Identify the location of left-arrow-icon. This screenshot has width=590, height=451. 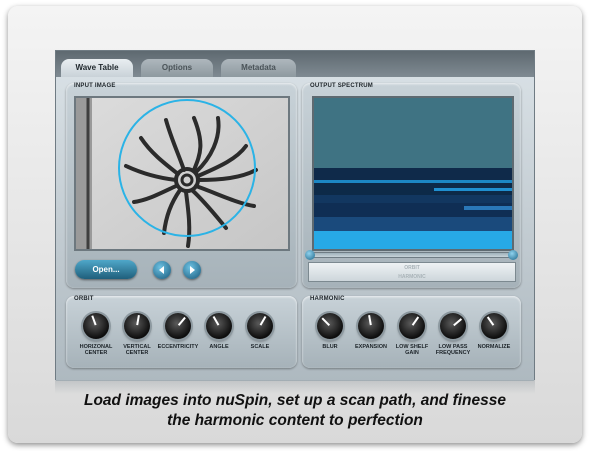
(161, 270).